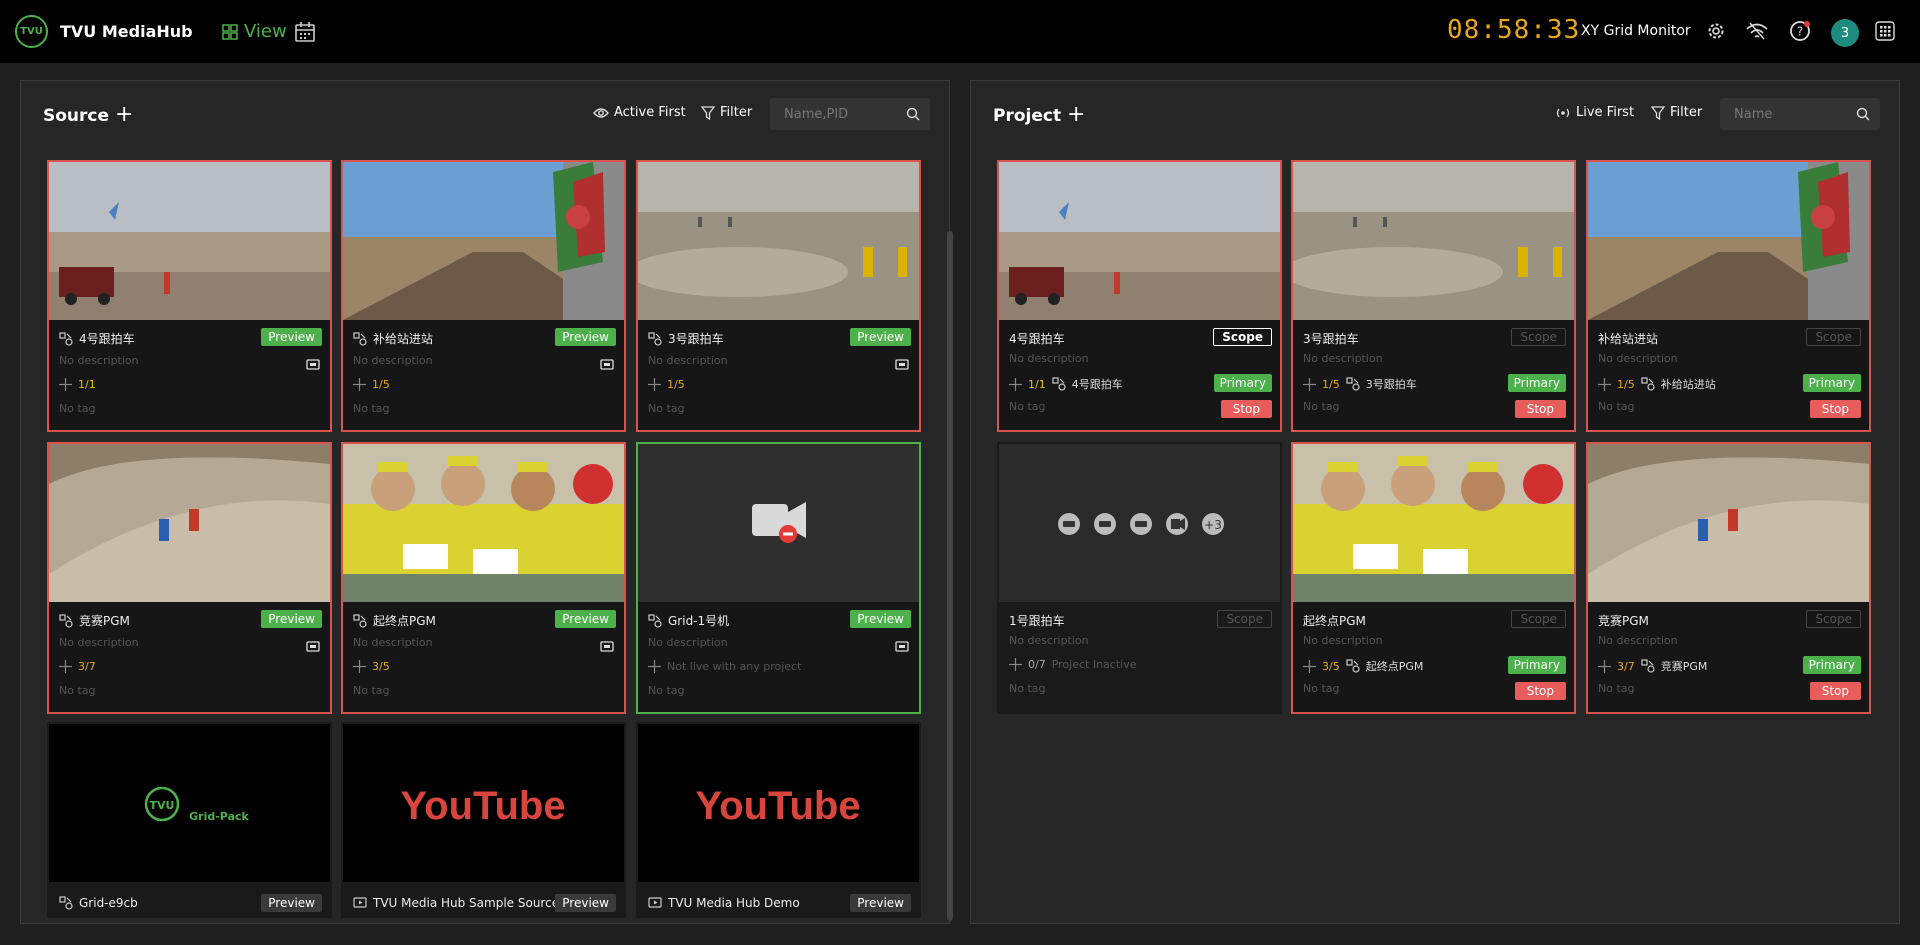 The height and width of the screenshot is (945, 1920). I want to click on active-first-toggle: Active First, so click(639, 112).